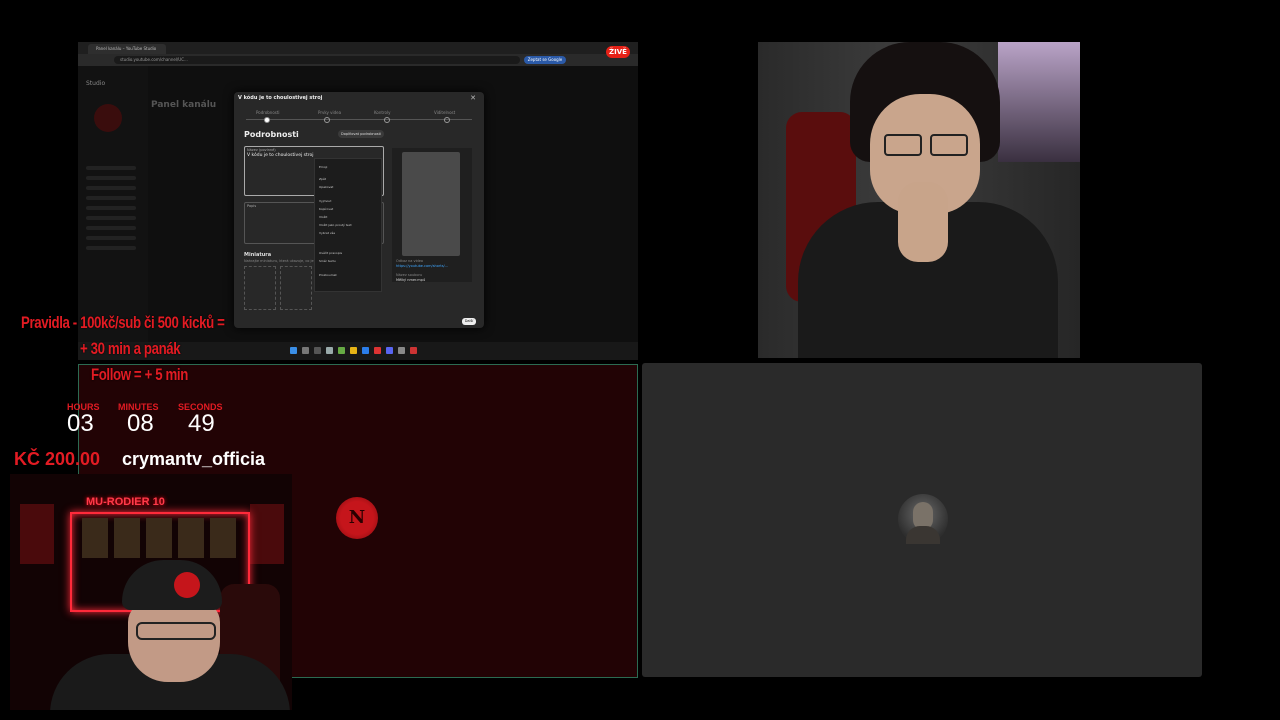 Image resolution: width=1280 pixels, height=720 pixels. What do you see at coordinates (330, 253) in the screenshot?
I see `menu-item: Ověřit pravopis` at bounding box center [330, 253].